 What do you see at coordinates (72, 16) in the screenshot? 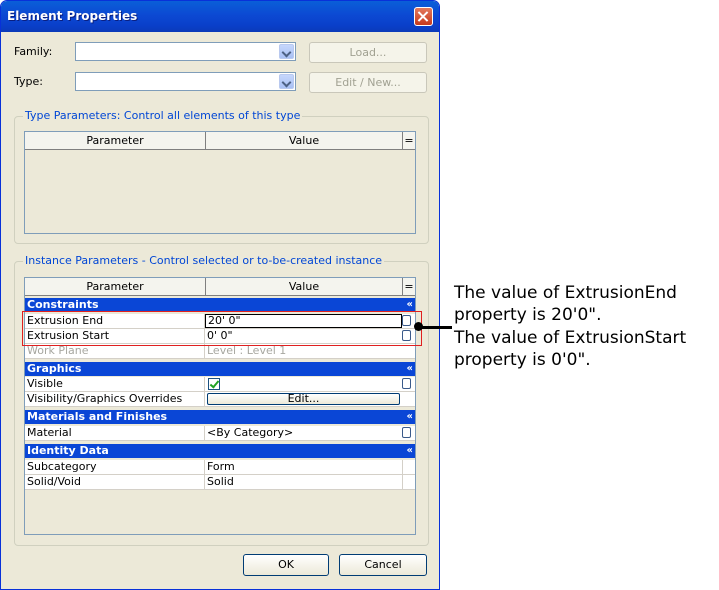
I see `dialog-title: Element Properties` at bounding box center [72, 16].